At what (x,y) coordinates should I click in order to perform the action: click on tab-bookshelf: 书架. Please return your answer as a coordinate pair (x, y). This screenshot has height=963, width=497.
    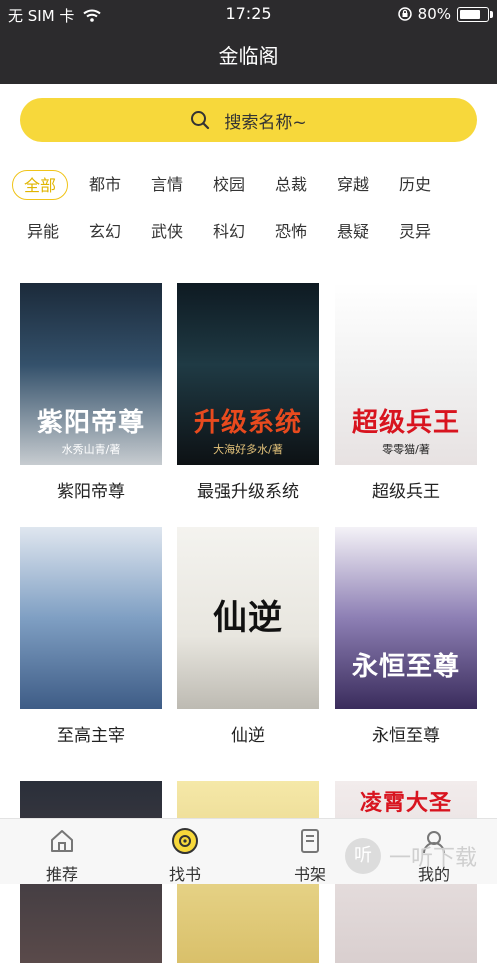
    Looking at the image, I should click on (310, 851).